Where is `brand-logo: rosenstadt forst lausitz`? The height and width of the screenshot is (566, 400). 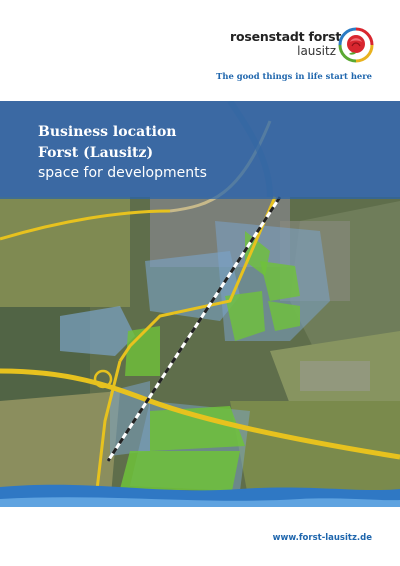
brand-logo: rosenstadt forst lausitz is located at coordinates (305, 50).